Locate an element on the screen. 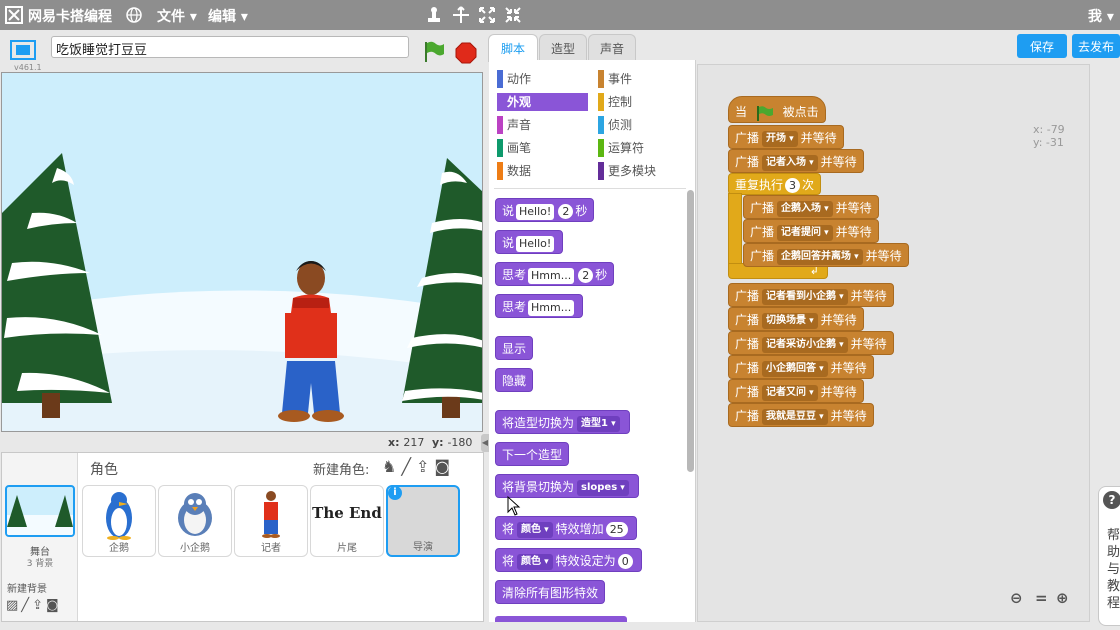 The image size is (1120, 630). cut-icon is located at coordinates (461, 15).